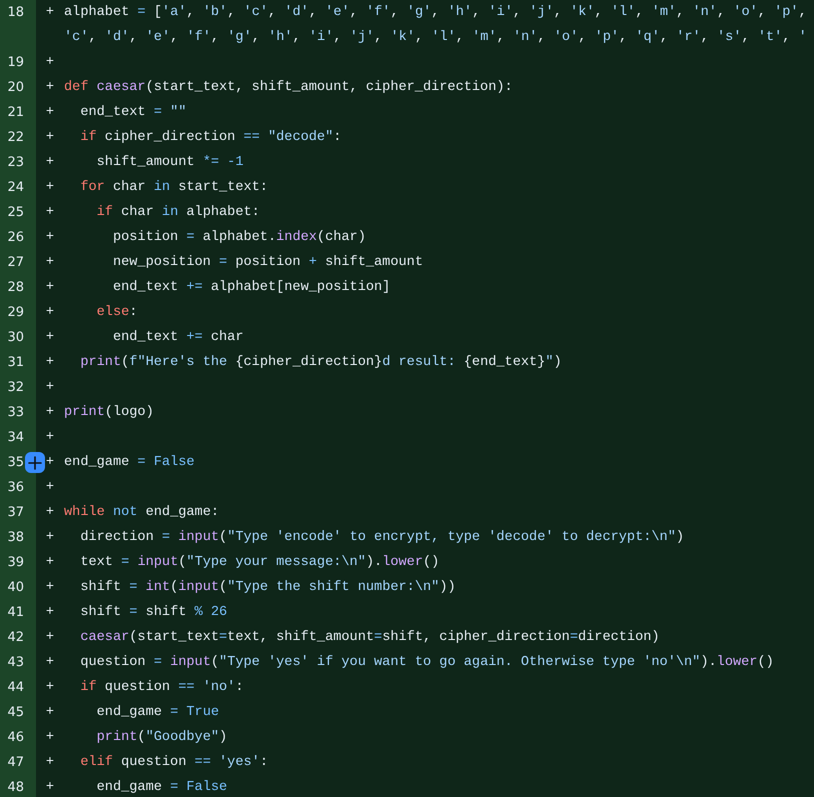  What do you see at coordinates (15, 363) in the screenshot?
I see `line-number: 31` at bounding box center [15, 363].